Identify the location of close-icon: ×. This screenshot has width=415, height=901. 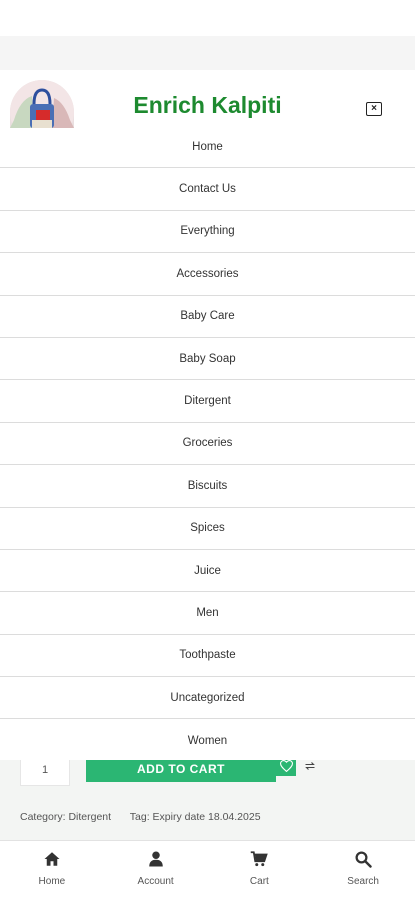
(374, 108).